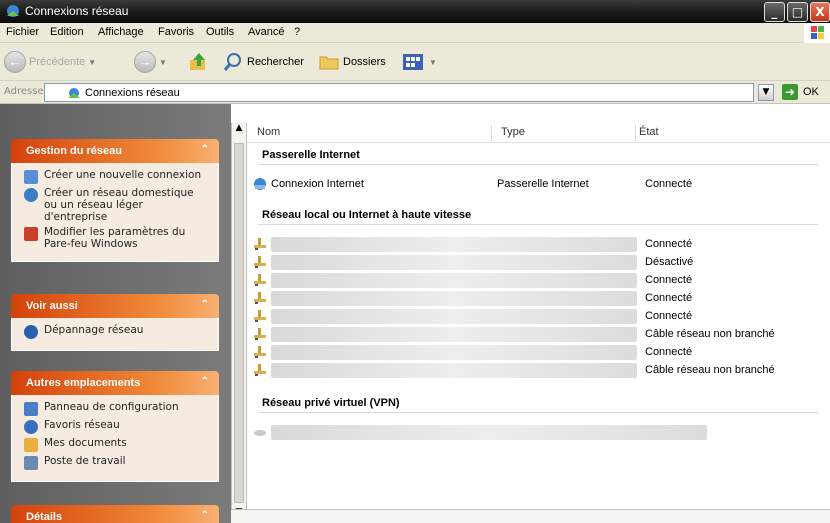  Describe the element at coordinates (268, 132) in the screenshot. I see `column-name: Nom` at that location.